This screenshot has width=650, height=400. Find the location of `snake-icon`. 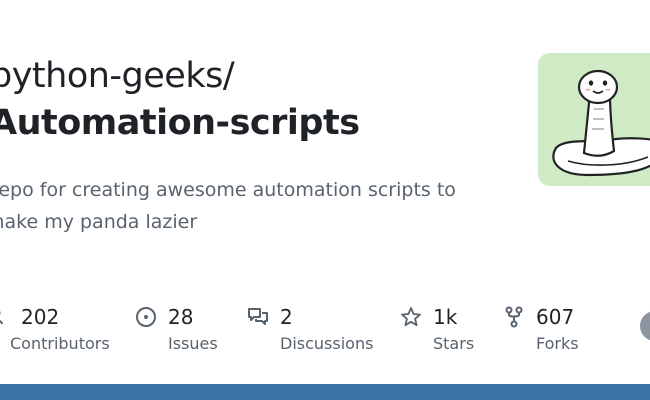

snake-icon is located at coordinates (601, 123).